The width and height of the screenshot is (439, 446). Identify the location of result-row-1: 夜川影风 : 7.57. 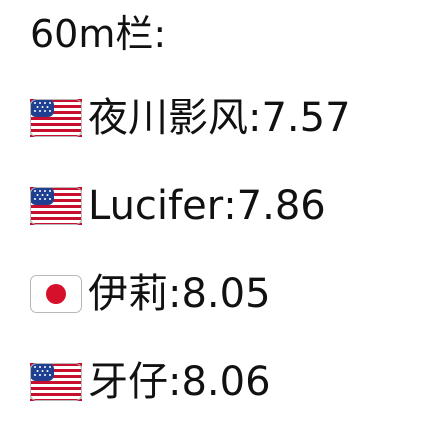
(190, 118).